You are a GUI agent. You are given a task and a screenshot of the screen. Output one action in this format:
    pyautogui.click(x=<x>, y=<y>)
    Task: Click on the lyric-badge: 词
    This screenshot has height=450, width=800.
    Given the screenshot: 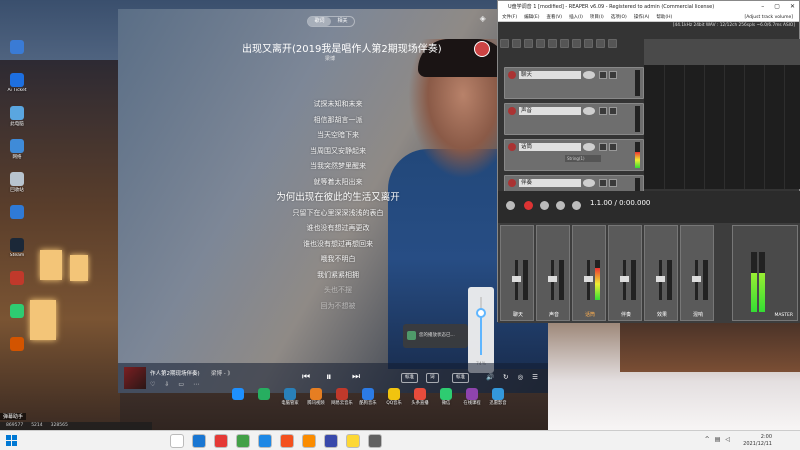 What is the action you would take?
    pyautogui.click(x=432, y=378)
    